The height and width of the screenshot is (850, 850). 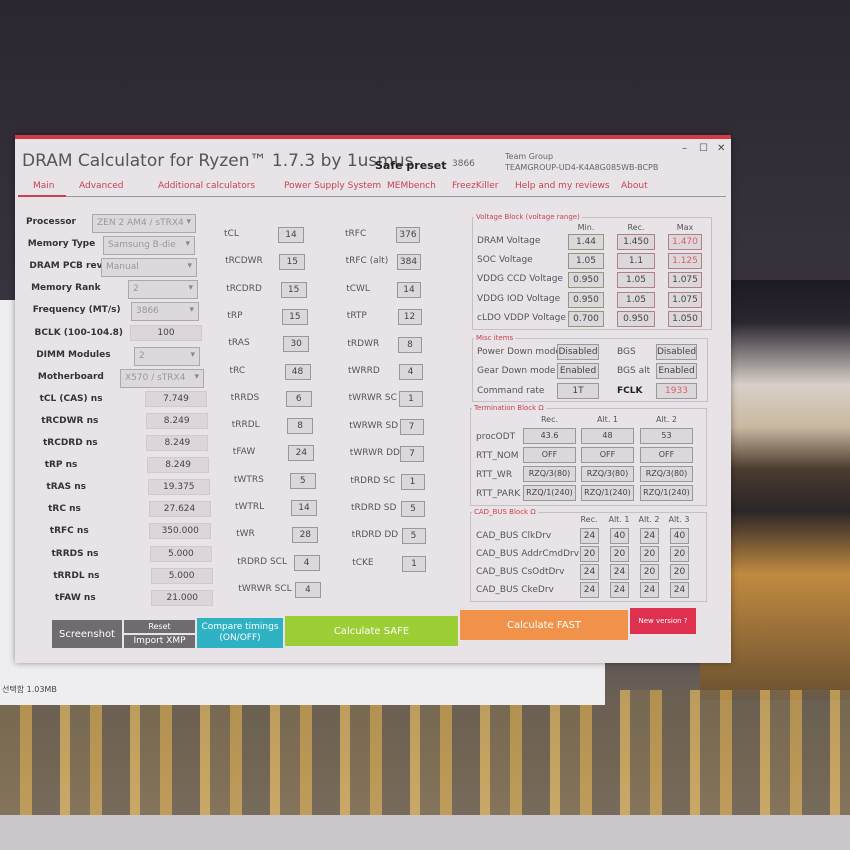 I want to click on tab-power-supply-system: Power Supply System, so click(x=332, y=186).